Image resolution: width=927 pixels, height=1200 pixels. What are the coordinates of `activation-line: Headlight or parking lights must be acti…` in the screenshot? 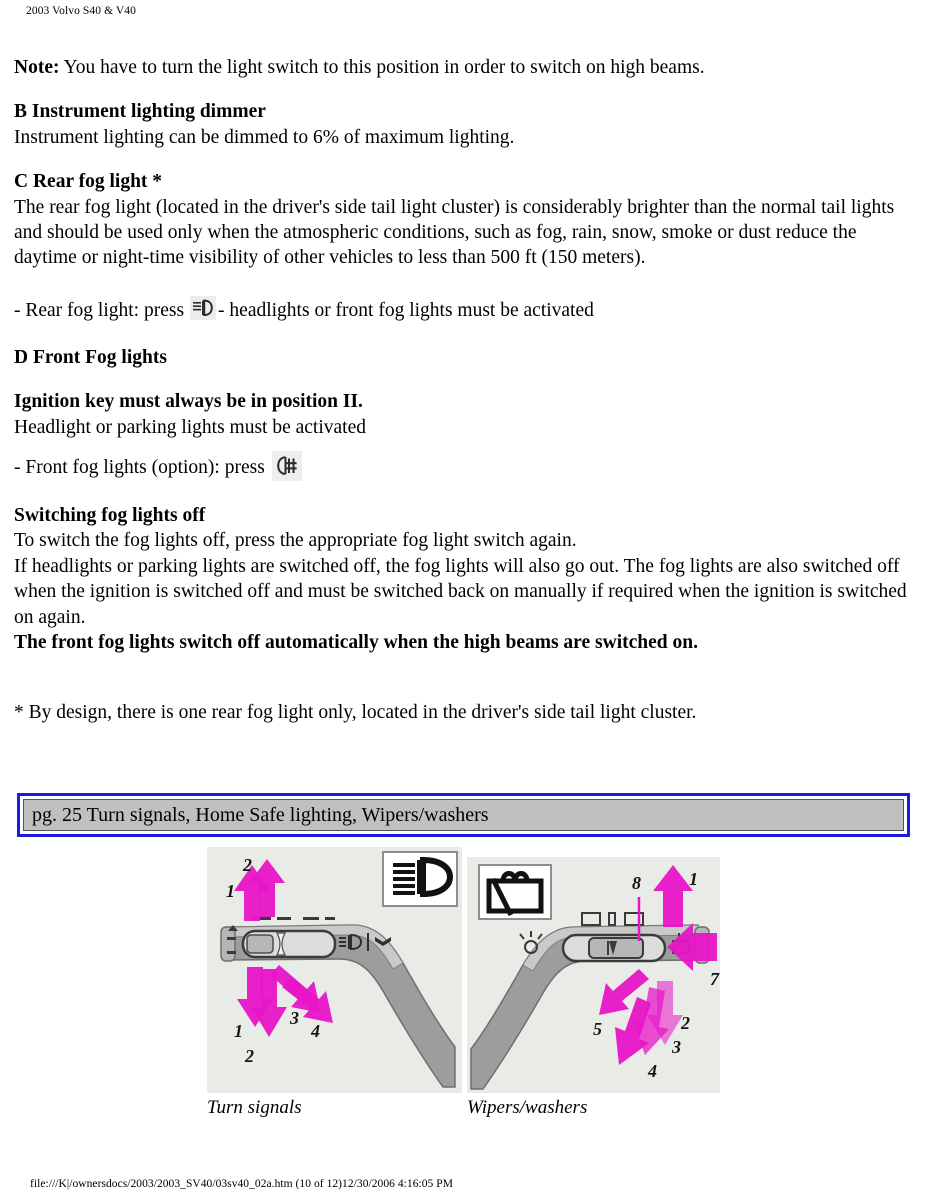 It's located at (190, 427).